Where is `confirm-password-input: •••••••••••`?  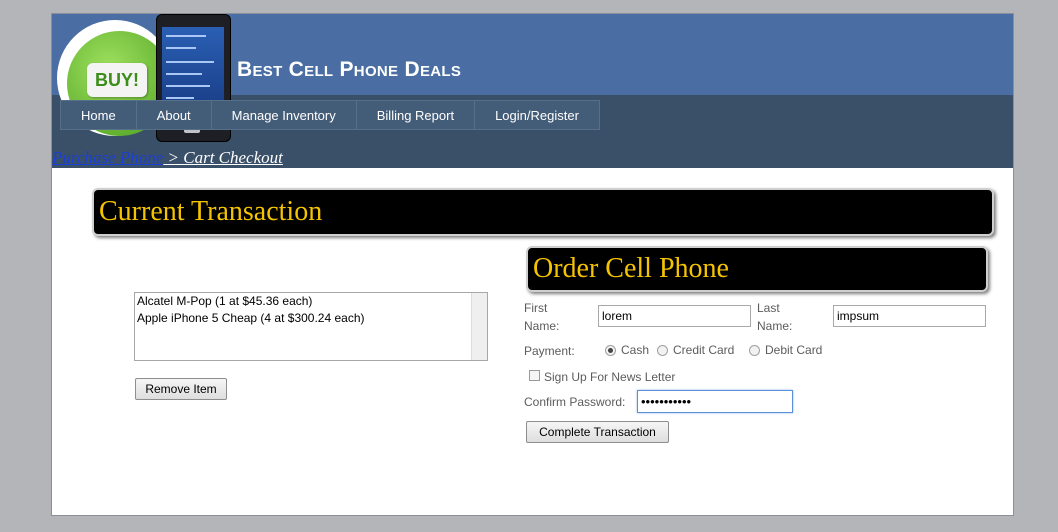
confirm-password-input: ••••••••••• is located at coordinates (715, 401).